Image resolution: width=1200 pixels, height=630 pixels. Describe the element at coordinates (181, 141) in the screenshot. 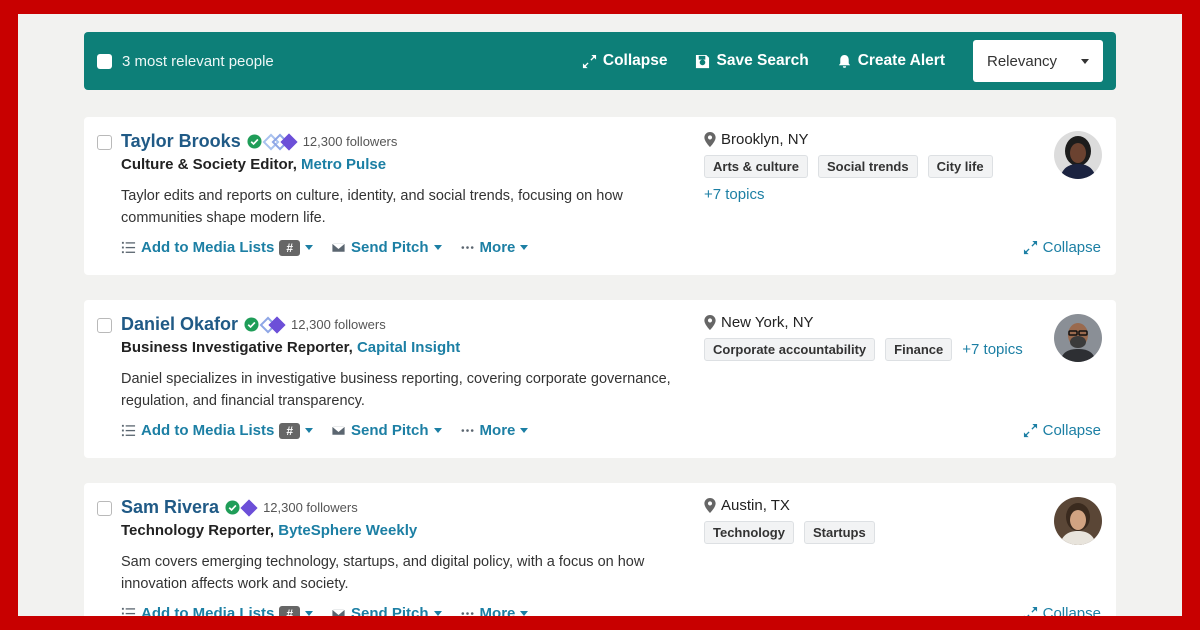

I see `person-name: Taylor Brooks` at that location.